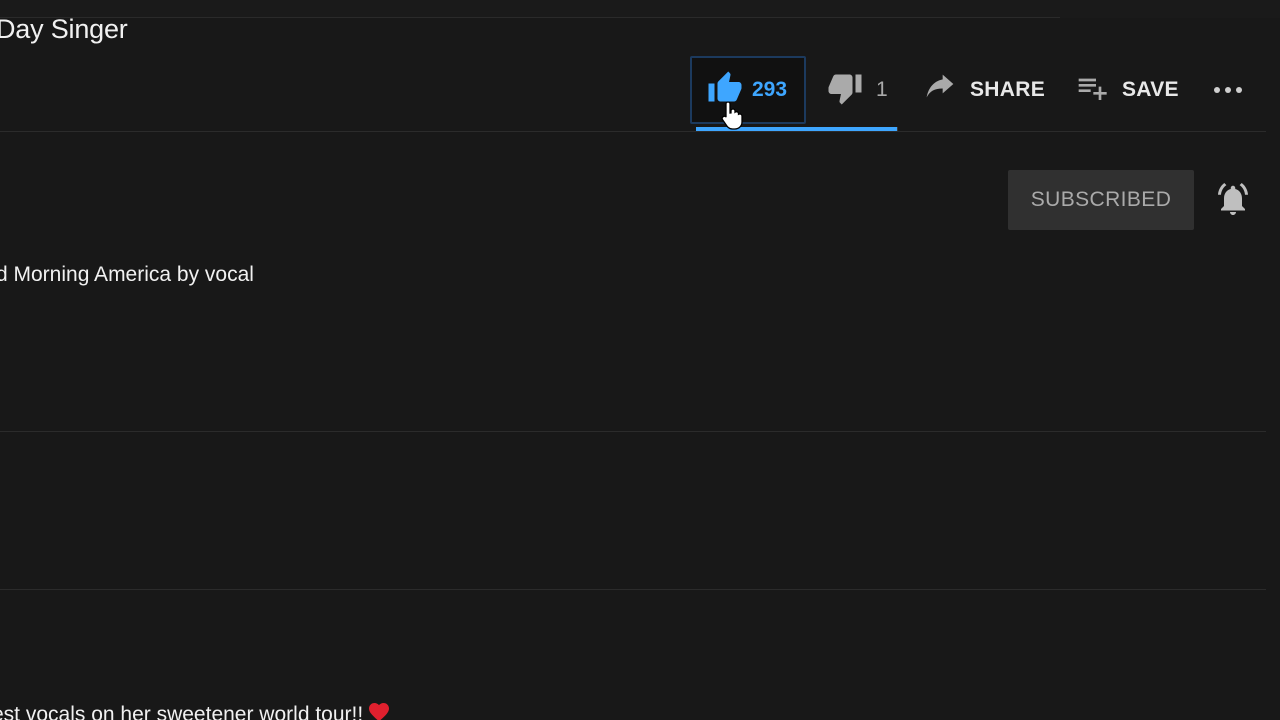 The width and height of the screenshot is (1280, 720). I want to click on more-horizontal-icon, so click(1228, 90).